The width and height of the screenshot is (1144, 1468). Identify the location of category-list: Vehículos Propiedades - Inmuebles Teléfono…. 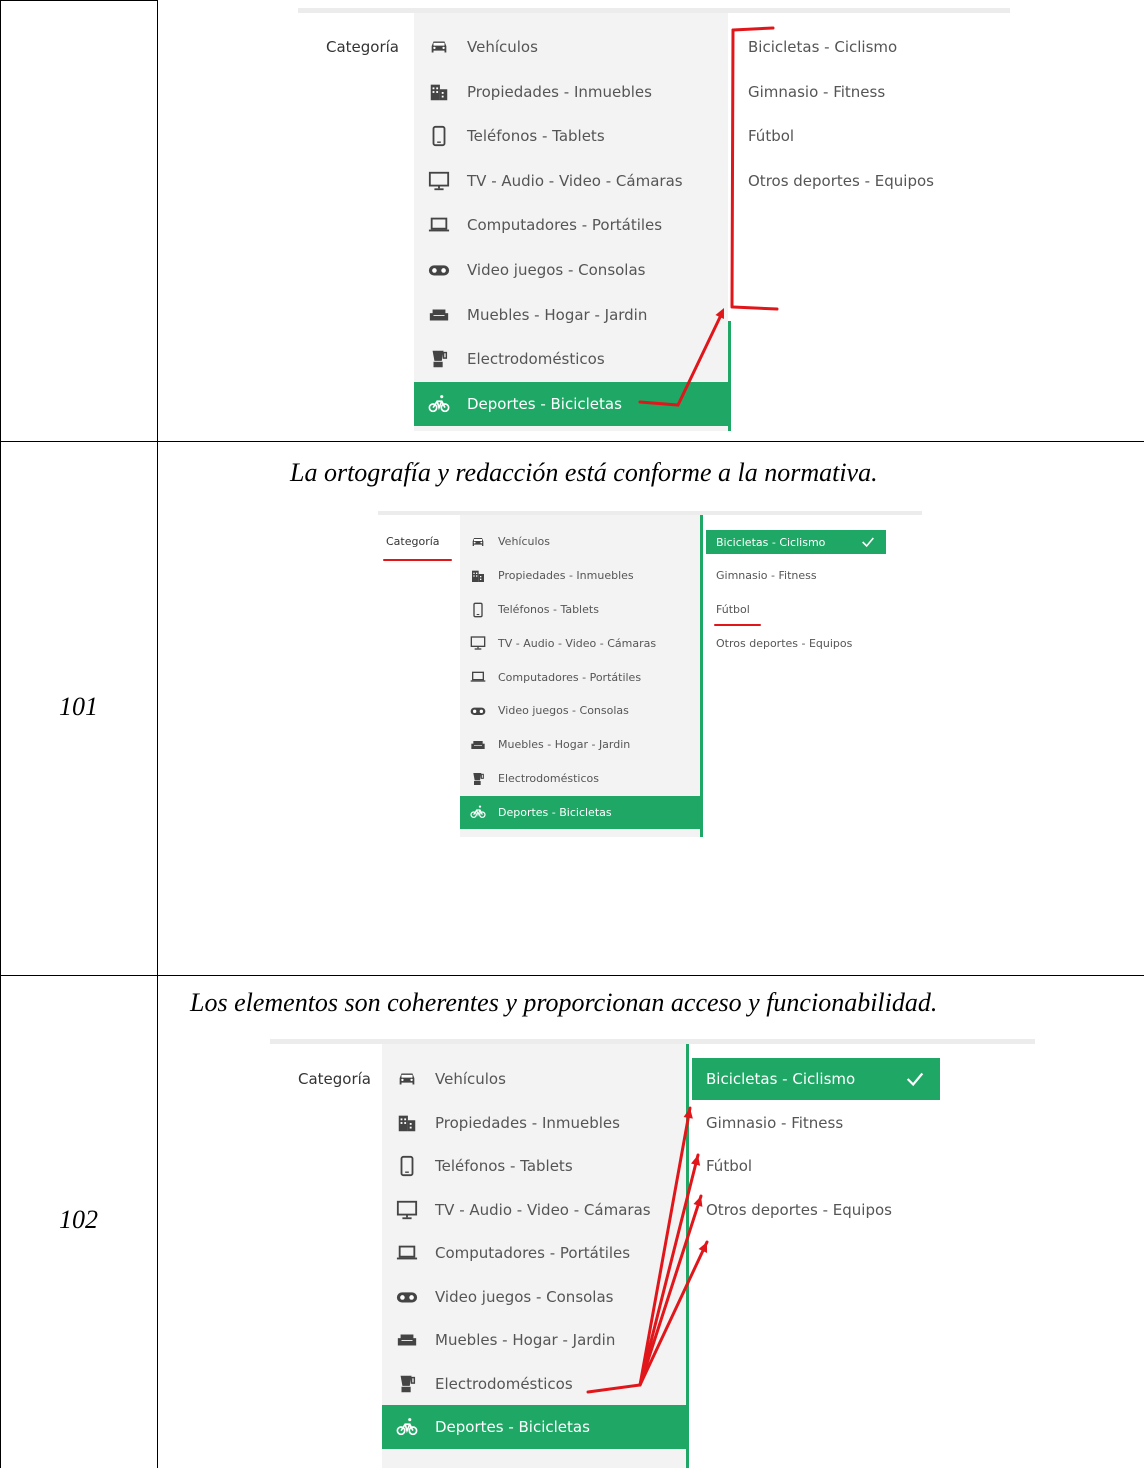
(534, 1256).